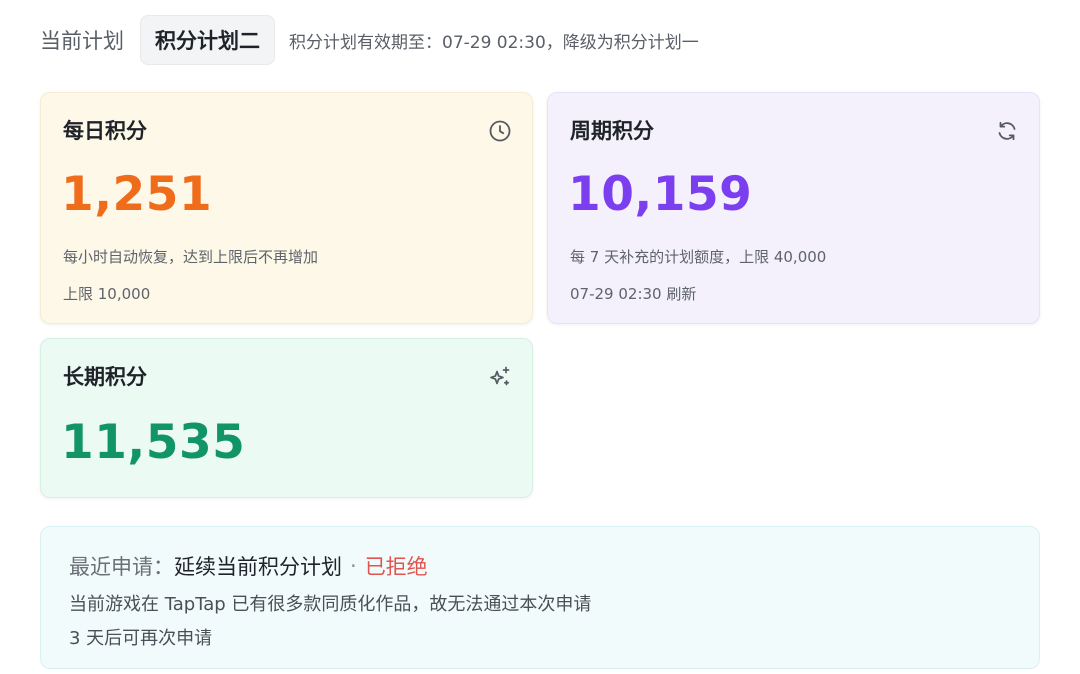 This screenshot has height=674, width=1080. Describe the element at coordinates (612, 131) in the screenshot. I see `period-points-title: 周期积分` at that location.